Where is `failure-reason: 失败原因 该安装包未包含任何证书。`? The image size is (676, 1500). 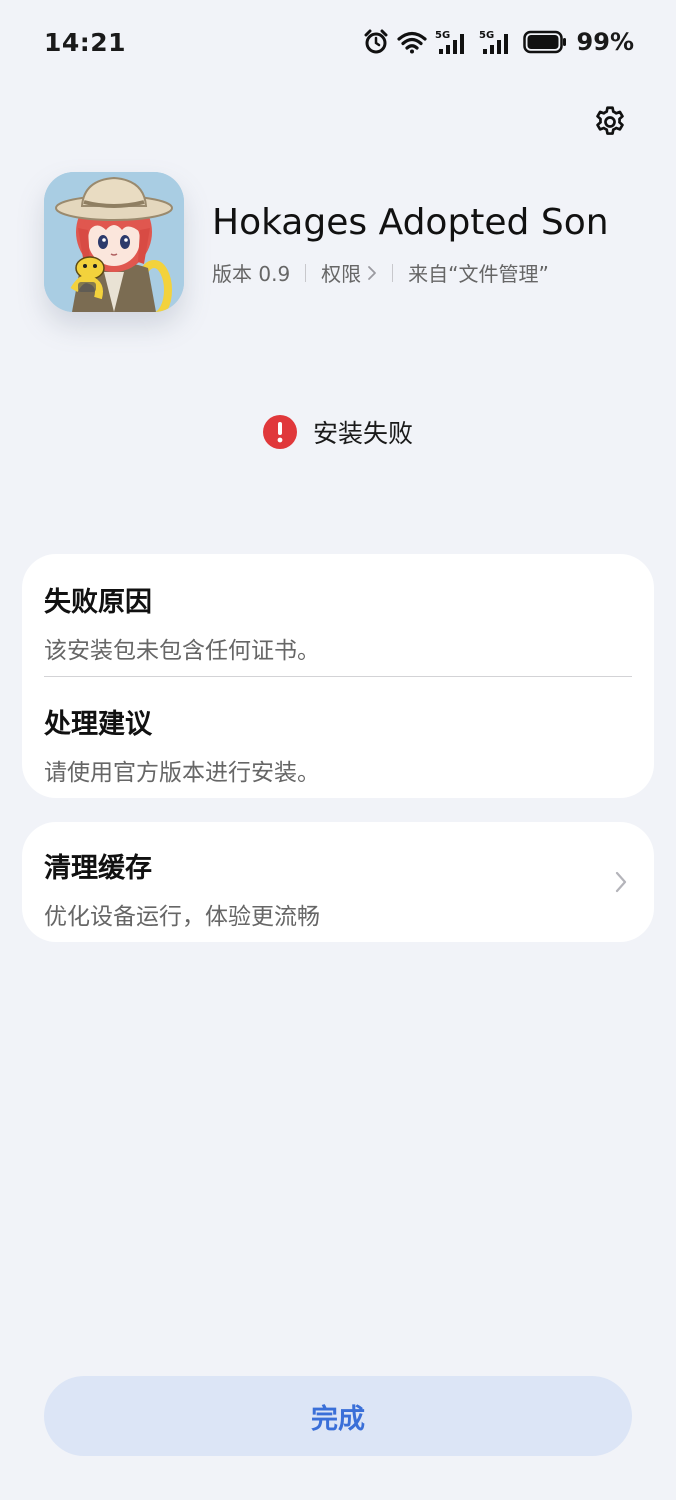 failure-reason: 失败原因 该安装包未包含任何证书。 is located at coordinates (338, 622).